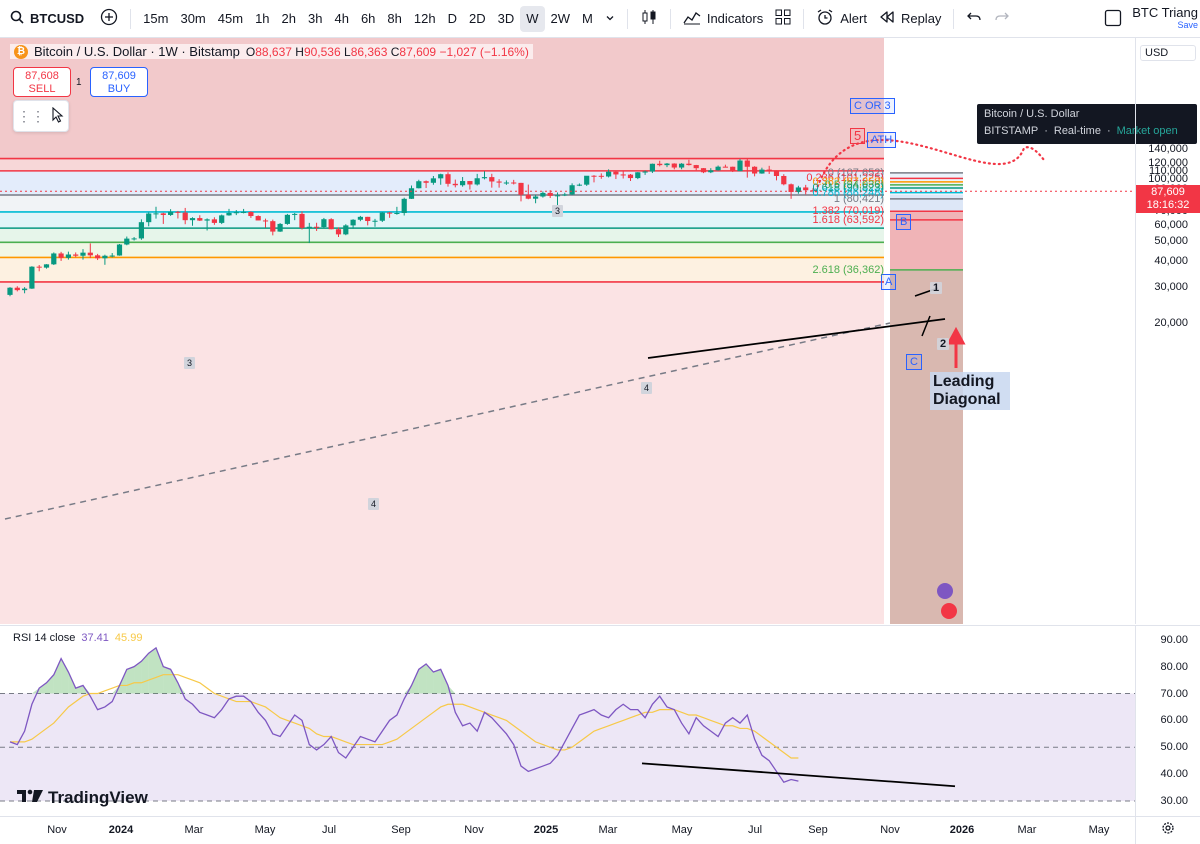 The width and height of the screenshot is (1200, 844). What do you see at coordinates (783, 19) in the screenshot?
I see `templates-button` at bounding box center [783, 19].